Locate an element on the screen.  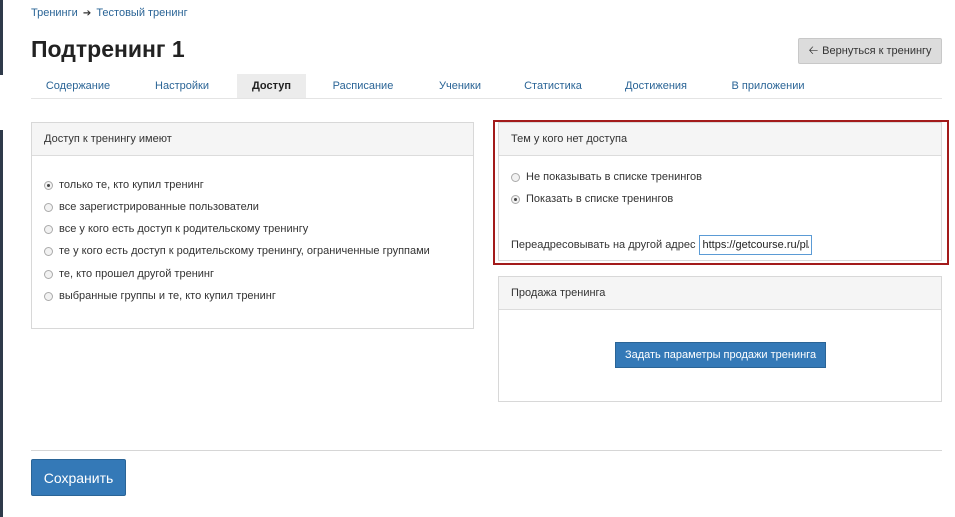
tab-in-app: В приложении is located at coordinates (768, 86).